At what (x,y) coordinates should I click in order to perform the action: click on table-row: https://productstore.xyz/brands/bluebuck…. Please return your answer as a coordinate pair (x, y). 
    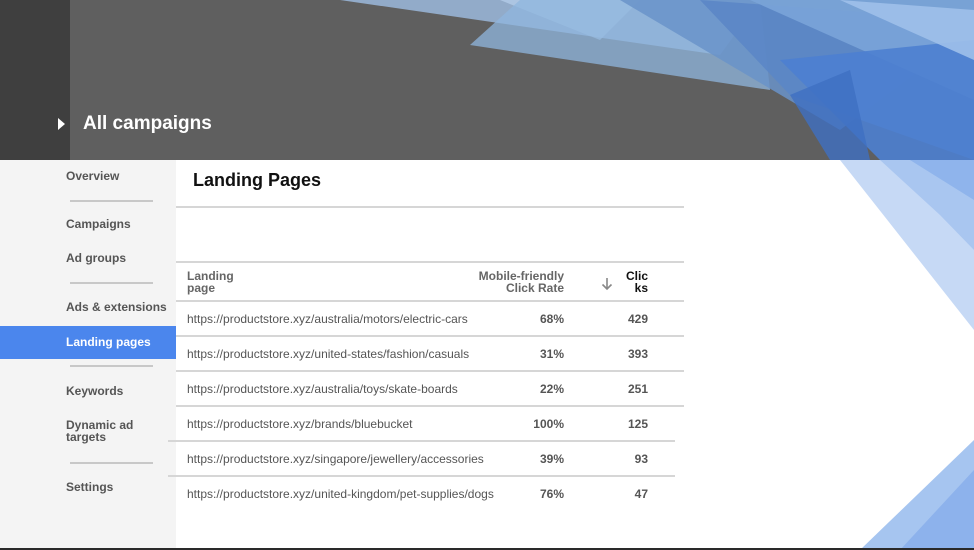
    Looking at the image, I should click on (430, 424).